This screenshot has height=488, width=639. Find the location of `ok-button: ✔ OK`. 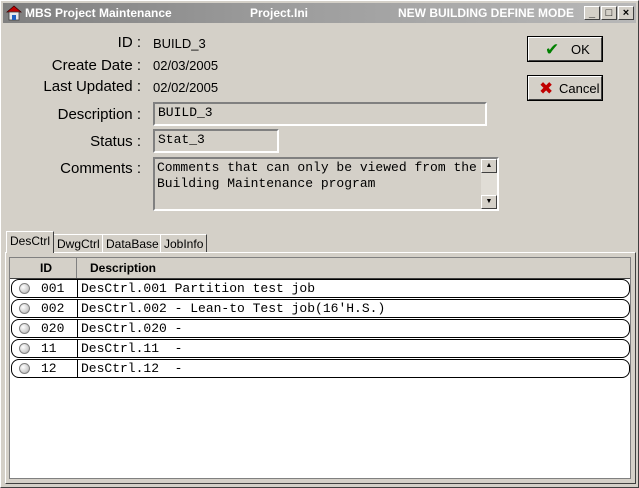

ok-button: ✔ OK is located at coordinates (565, 49).